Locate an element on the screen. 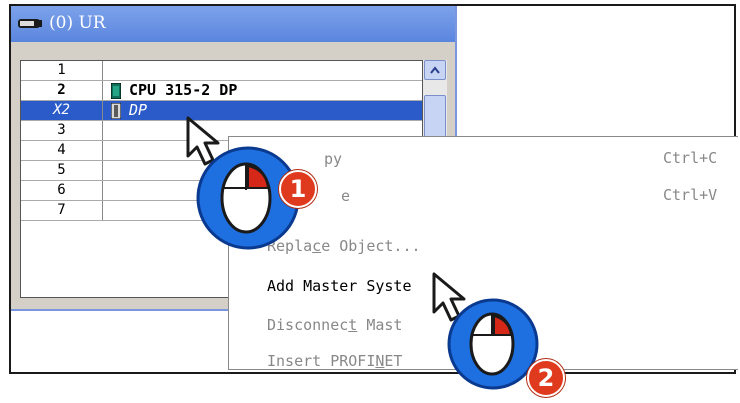  menu-item-insert-profinet: Insert PROFINET is located at coordinates (334, 361).